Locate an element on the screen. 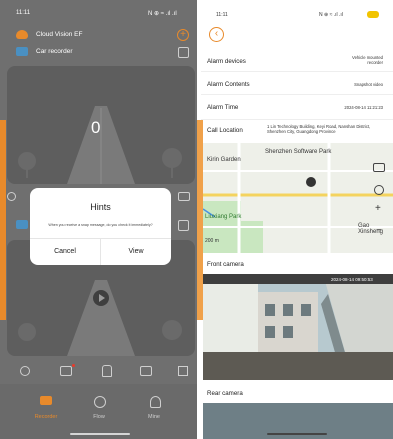 The image size is (393, 439). front-camera-scene is located at coordinates (298, 327).